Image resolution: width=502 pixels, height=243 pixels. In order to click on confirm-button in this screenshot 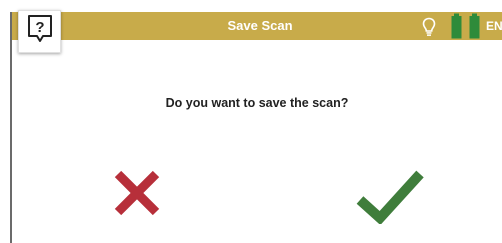, I will do `click(390, 198)`.